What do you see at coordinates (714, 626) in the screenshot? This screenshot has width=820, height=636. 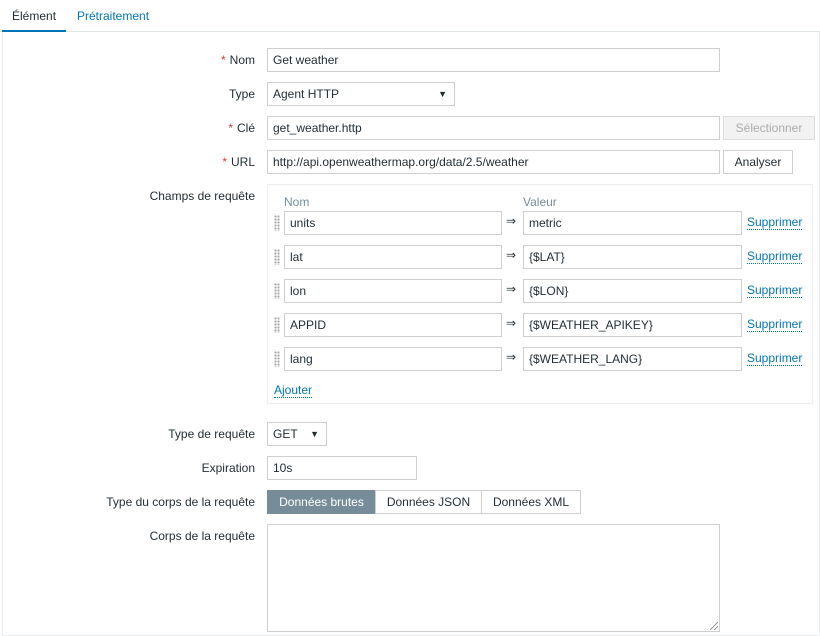 I see `resize-handle-icon` at bounding box center [714, 626].